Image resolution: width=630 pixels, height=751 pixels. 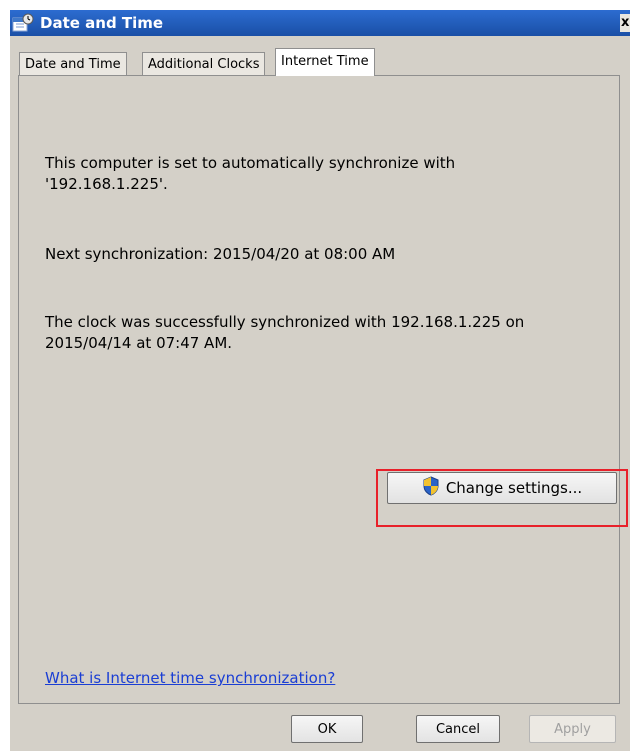 What do you see at coordinates (73, 64) in the screenshot?
I see `tab-date-and-time: Date and Time` at bounding box center [73, 64].